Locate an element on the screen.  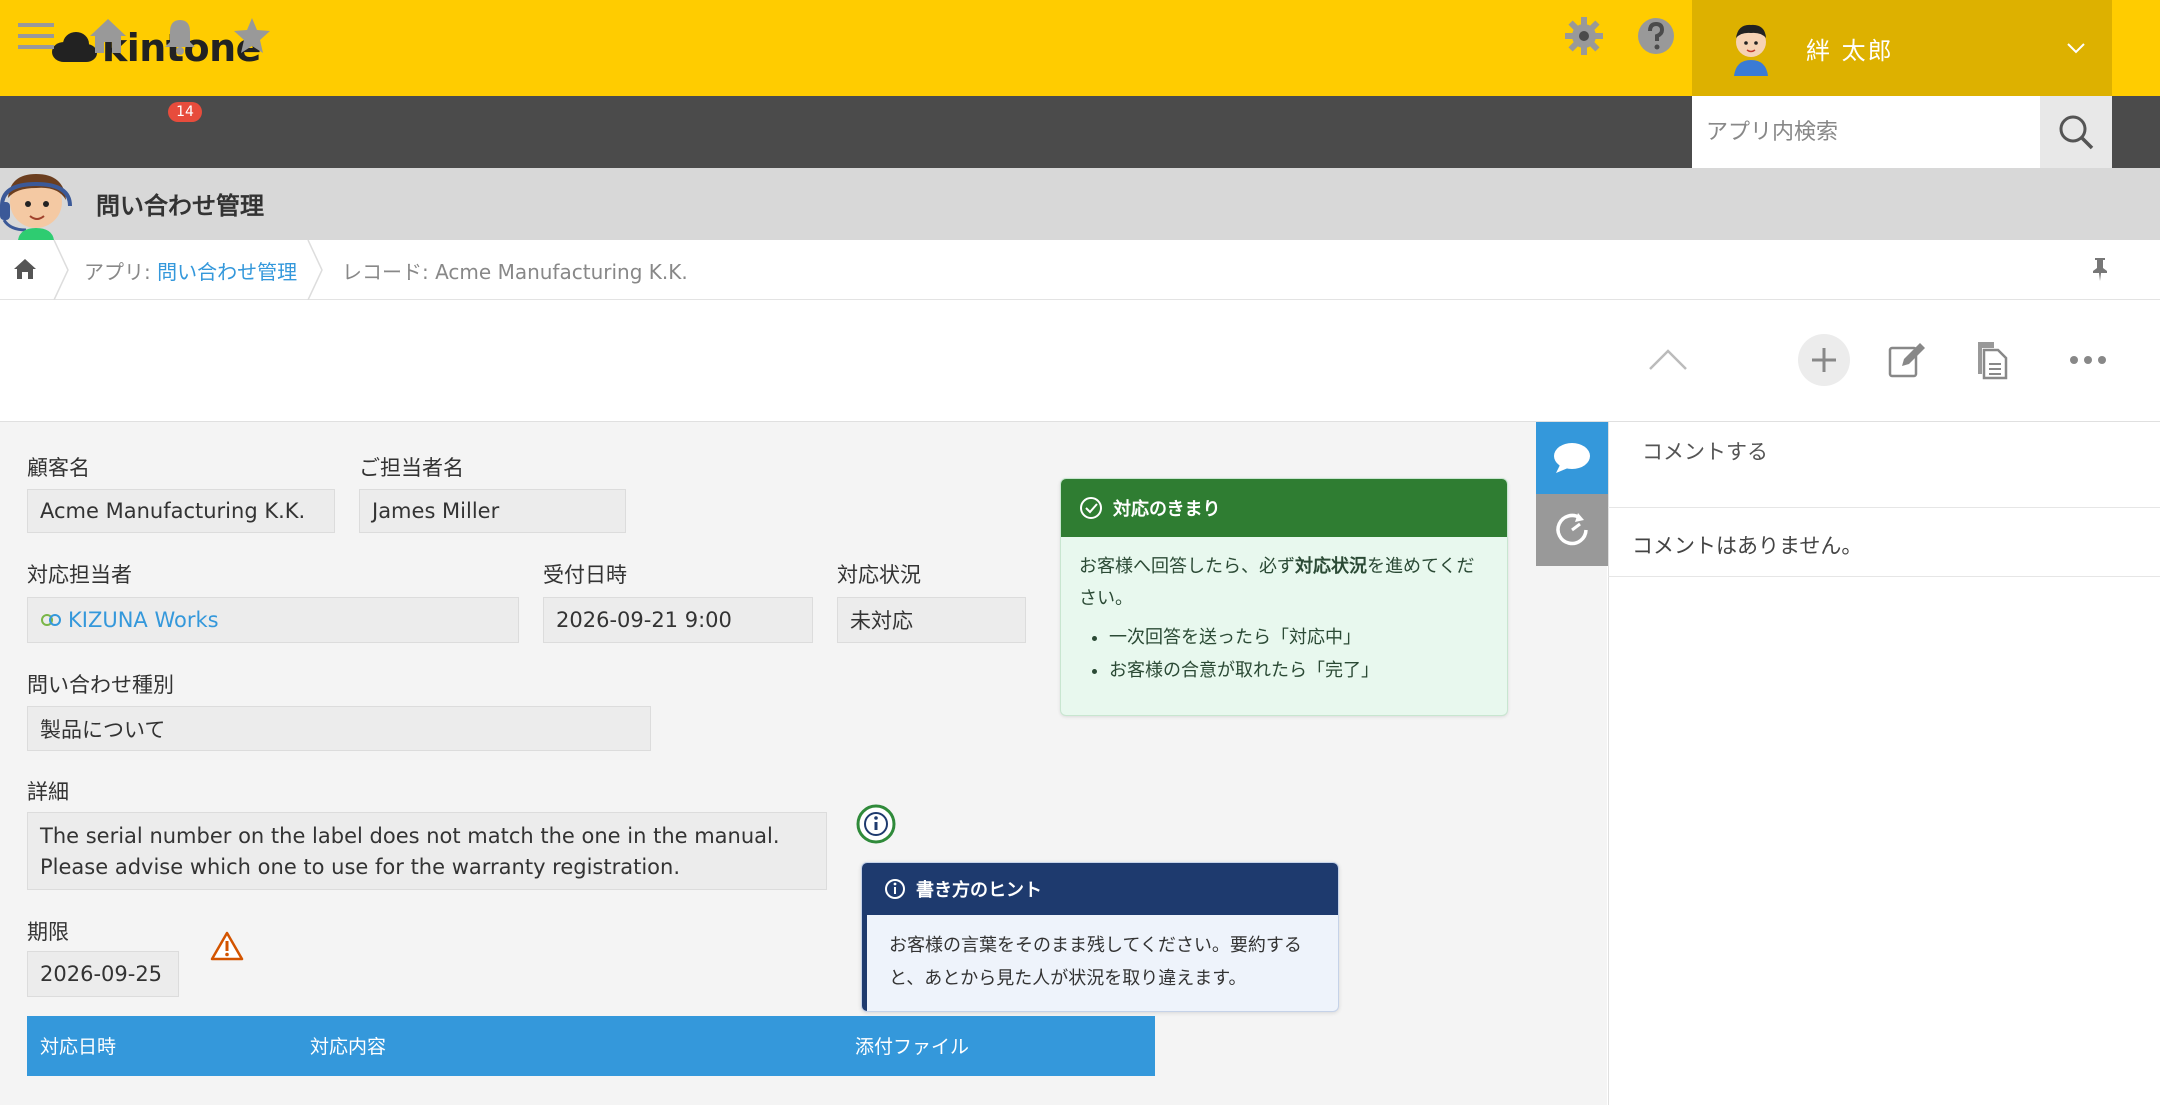
edit-record-button is located at coordinates (1906, 360).